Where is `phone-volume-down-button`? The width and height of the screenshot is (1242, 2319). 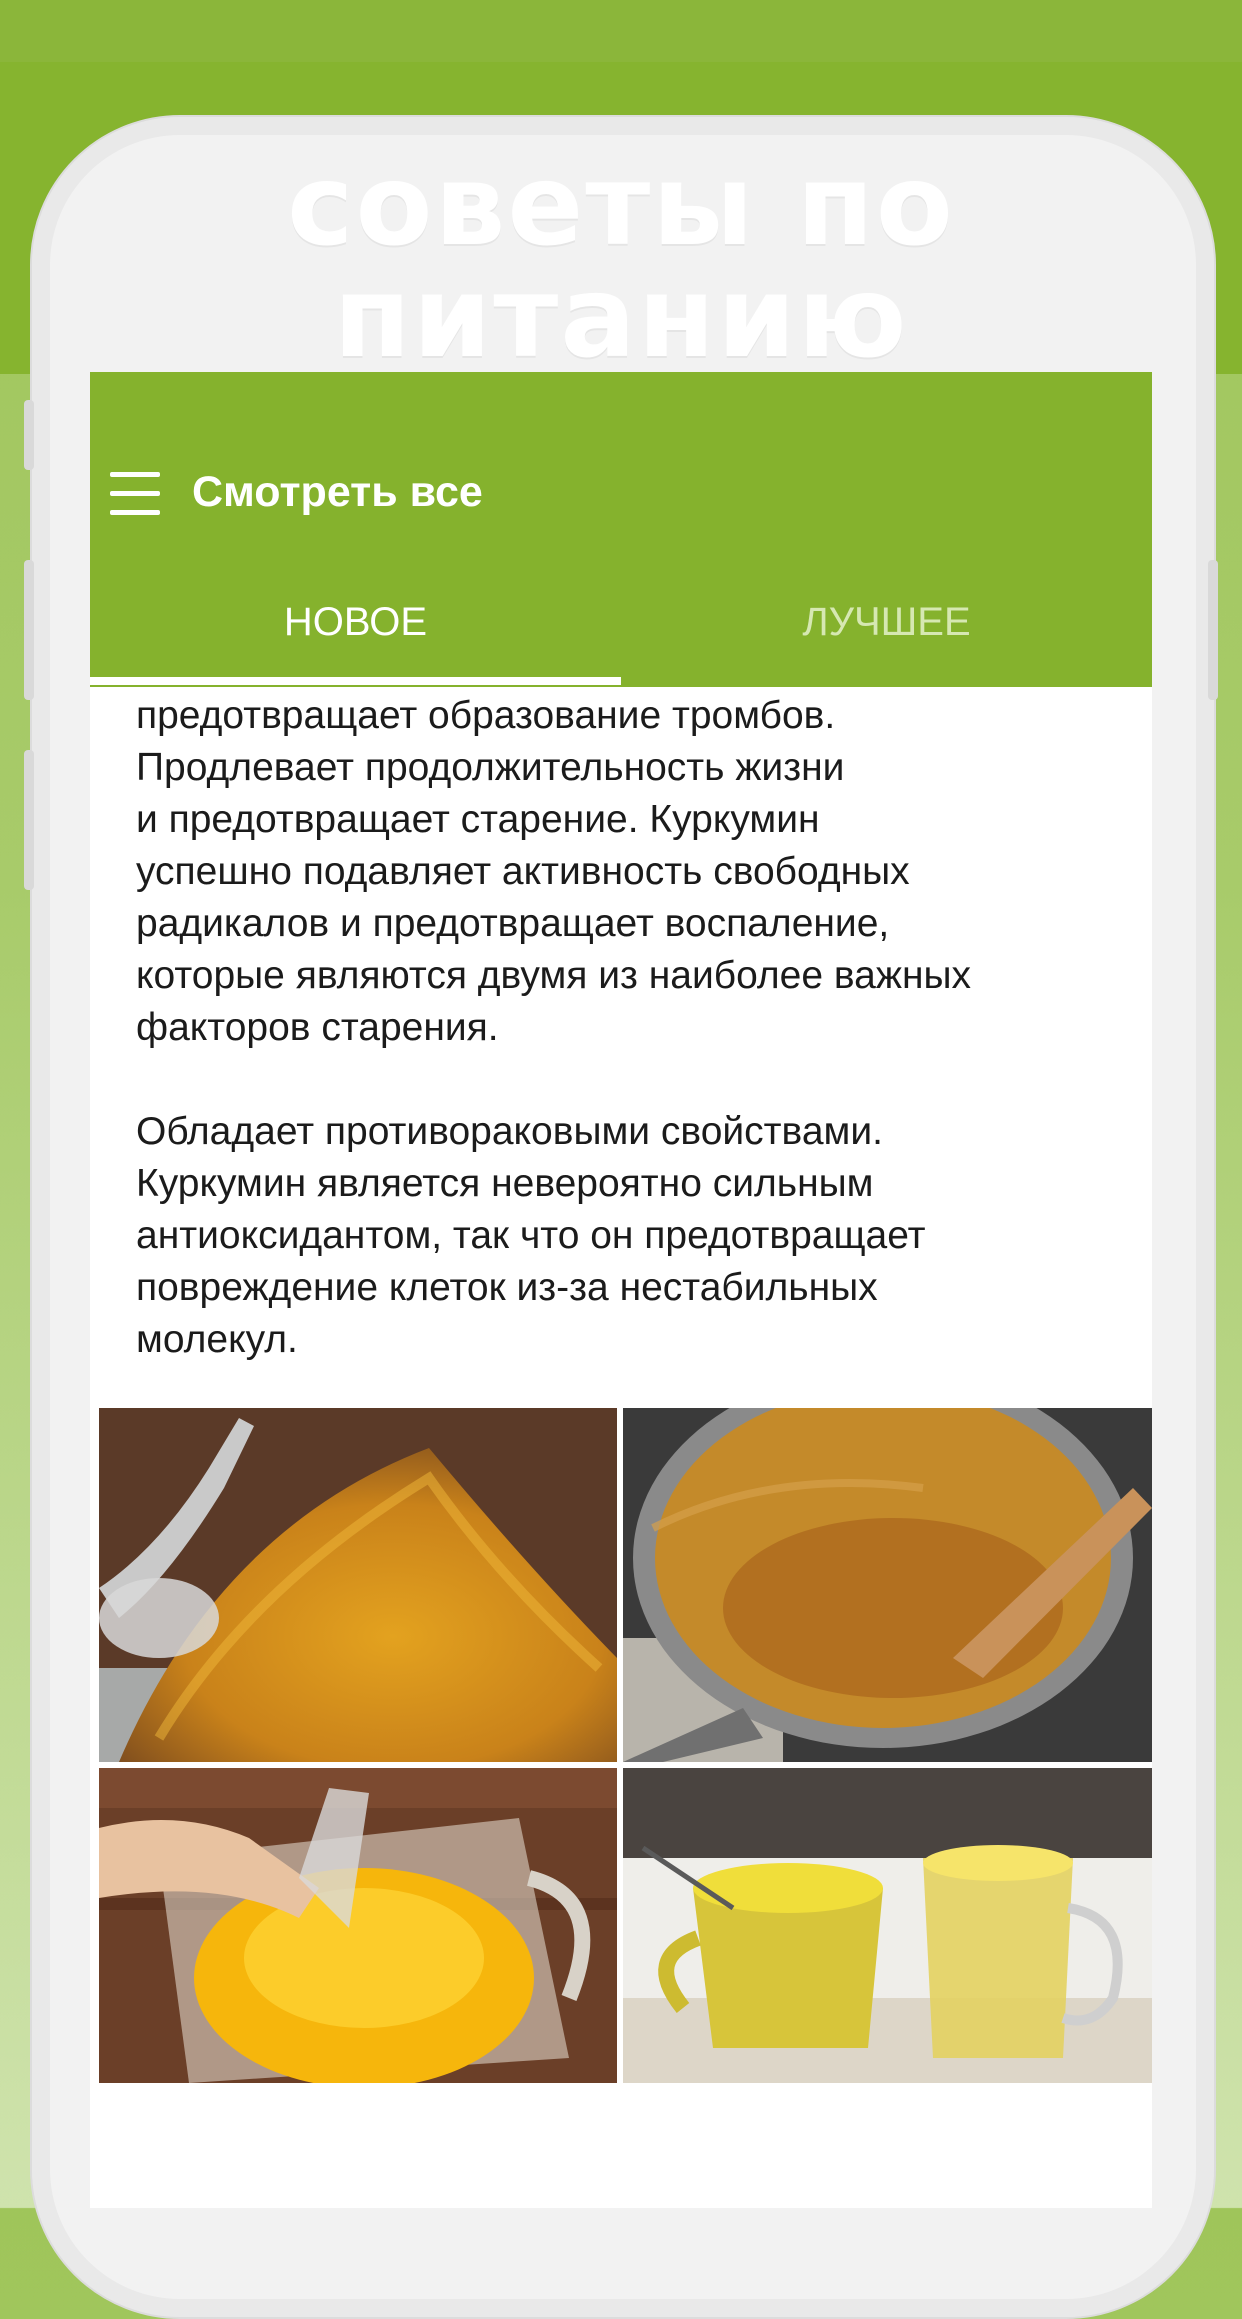
phone-volume-down-button is located at coordinates (29, 820).